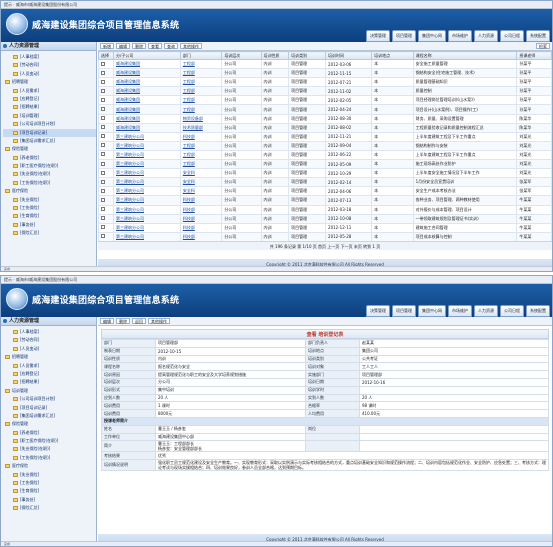  What do you see at coordinates (512, 311) in the screenshot?
I see `topnav-item: 公司日程` at bounding box center [512, 311].